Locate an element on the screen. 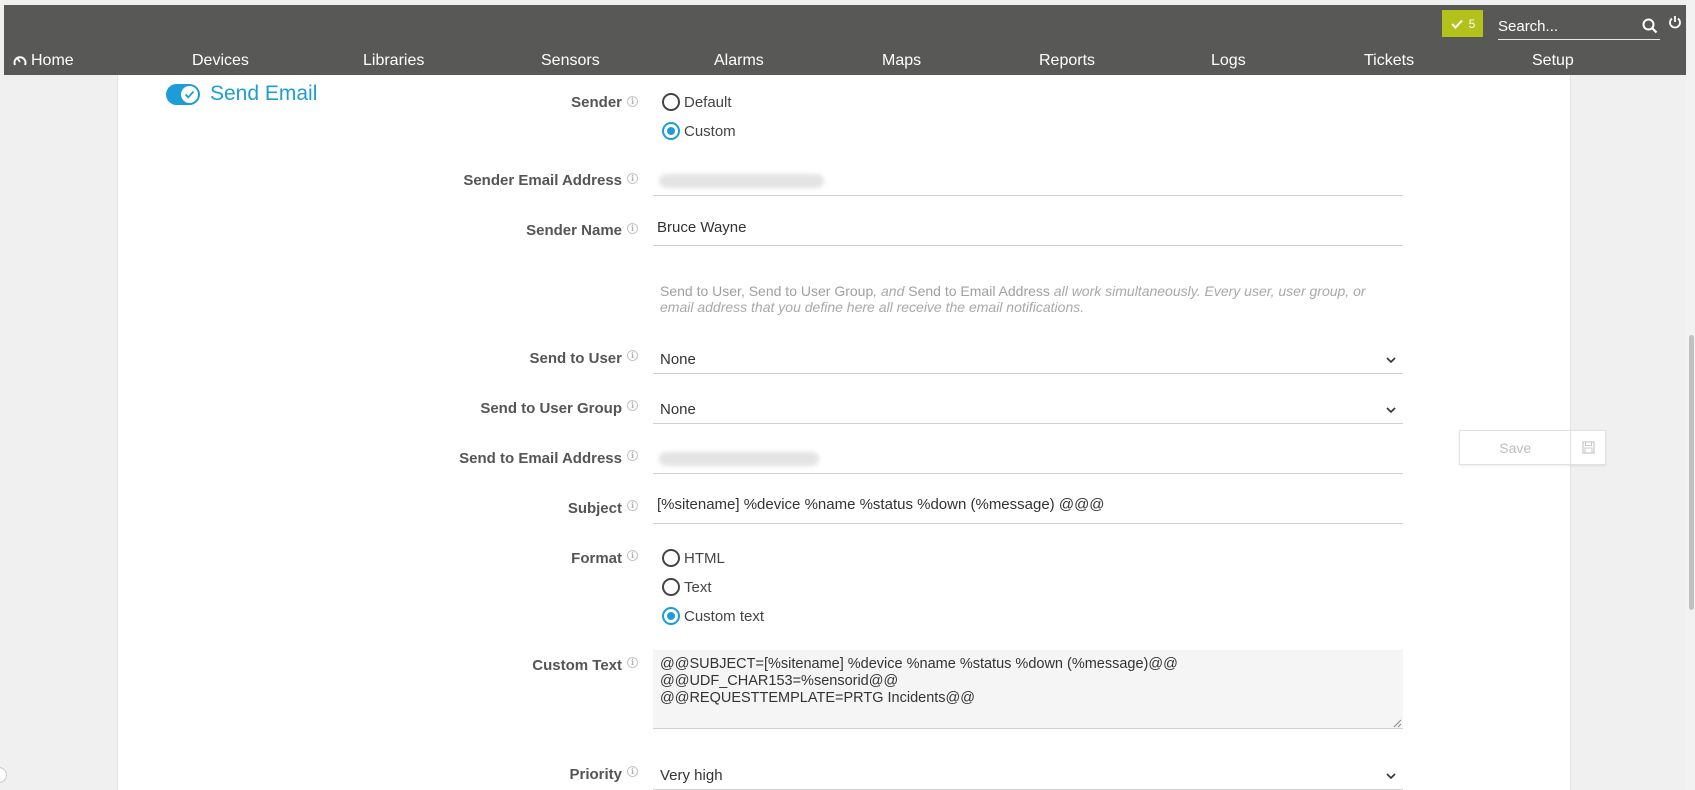 The width and height of the screenshot is (1695, 790). hint-term: Send to Email Address is located at coordinates (979, 291).